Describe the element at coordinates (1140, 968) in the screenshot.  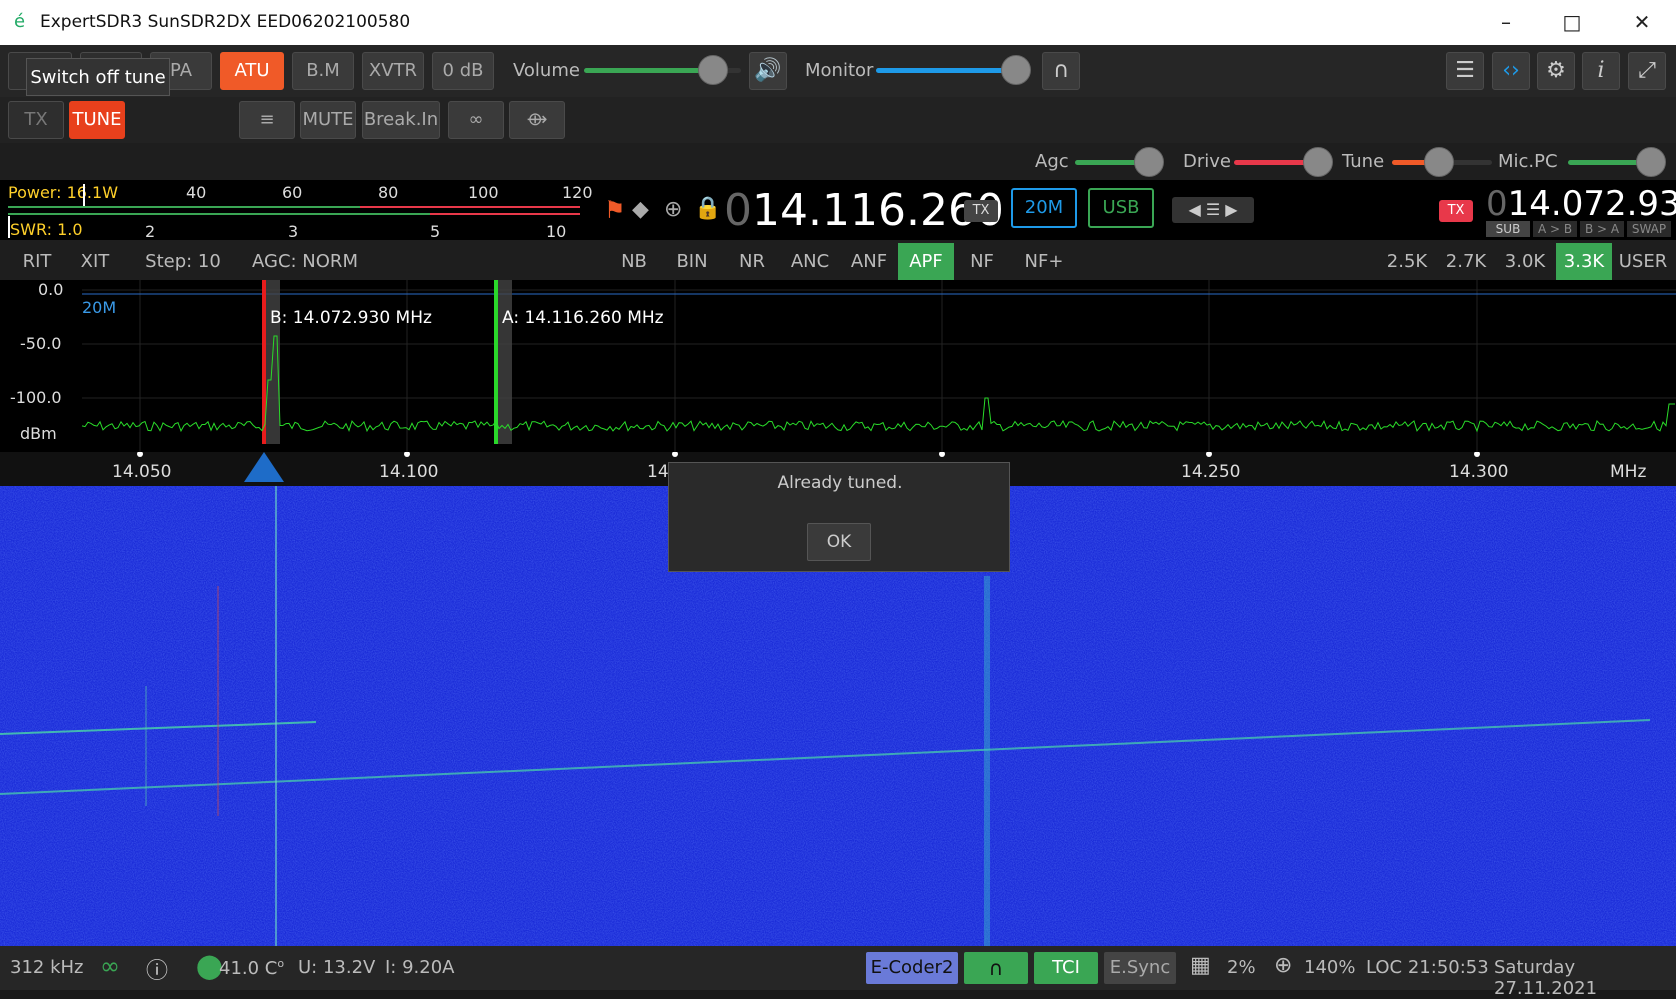
I see `esync-button: E.Sync` at that location.